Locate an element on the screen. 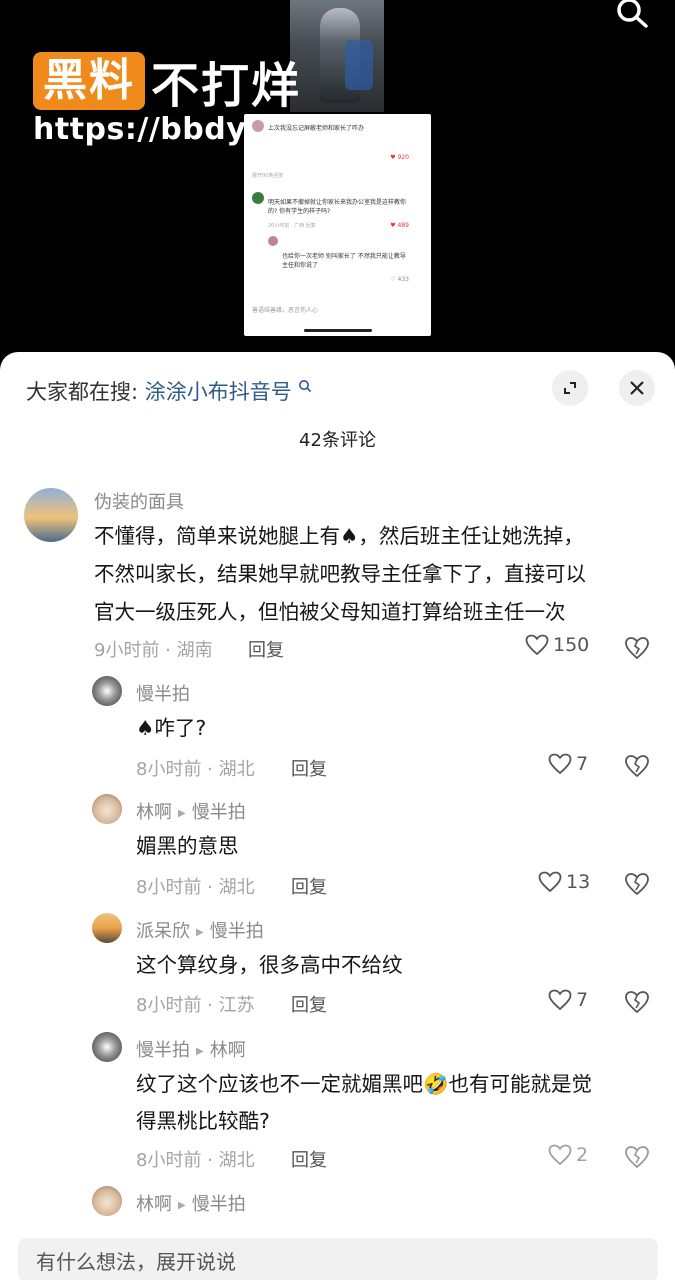 This screenshot has height=1280, width=675. comment-body-line: 得黑桃比较酷? is located at coordinates (203, 1121).